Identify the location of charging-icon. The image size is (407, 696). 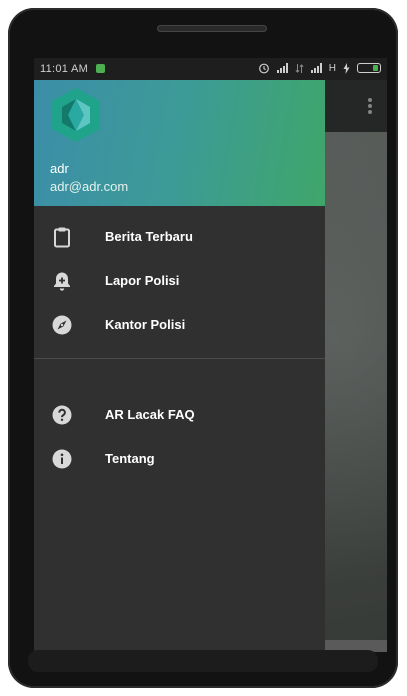
(346, 68).